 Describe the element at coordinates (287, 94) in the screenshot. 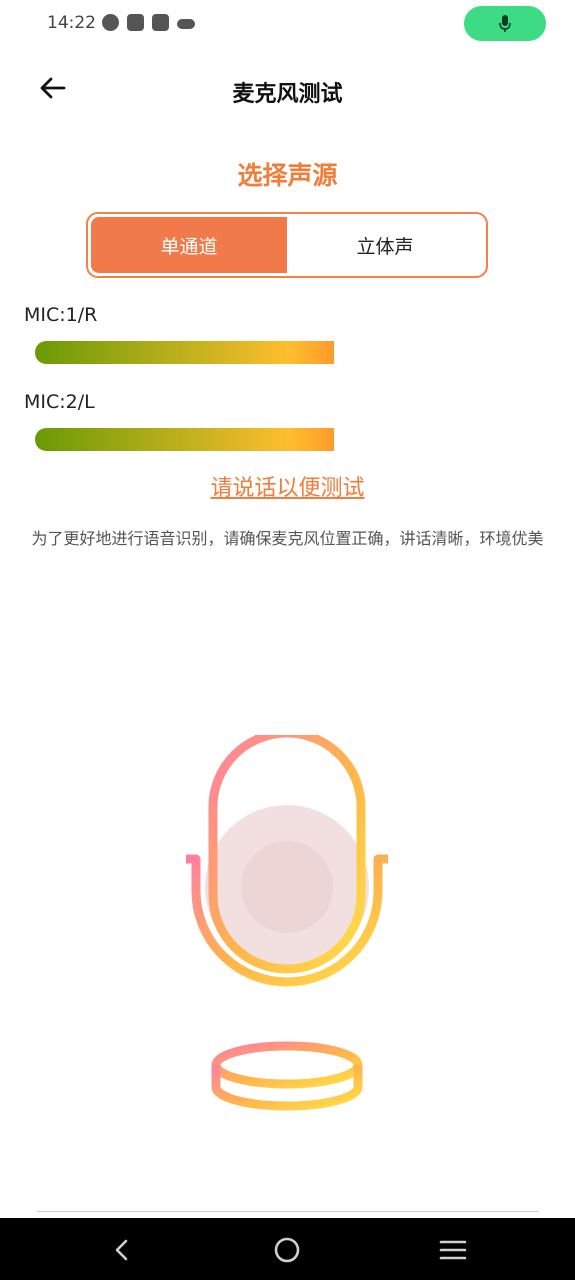

I see `page-title: 麦克风测试` at that location.